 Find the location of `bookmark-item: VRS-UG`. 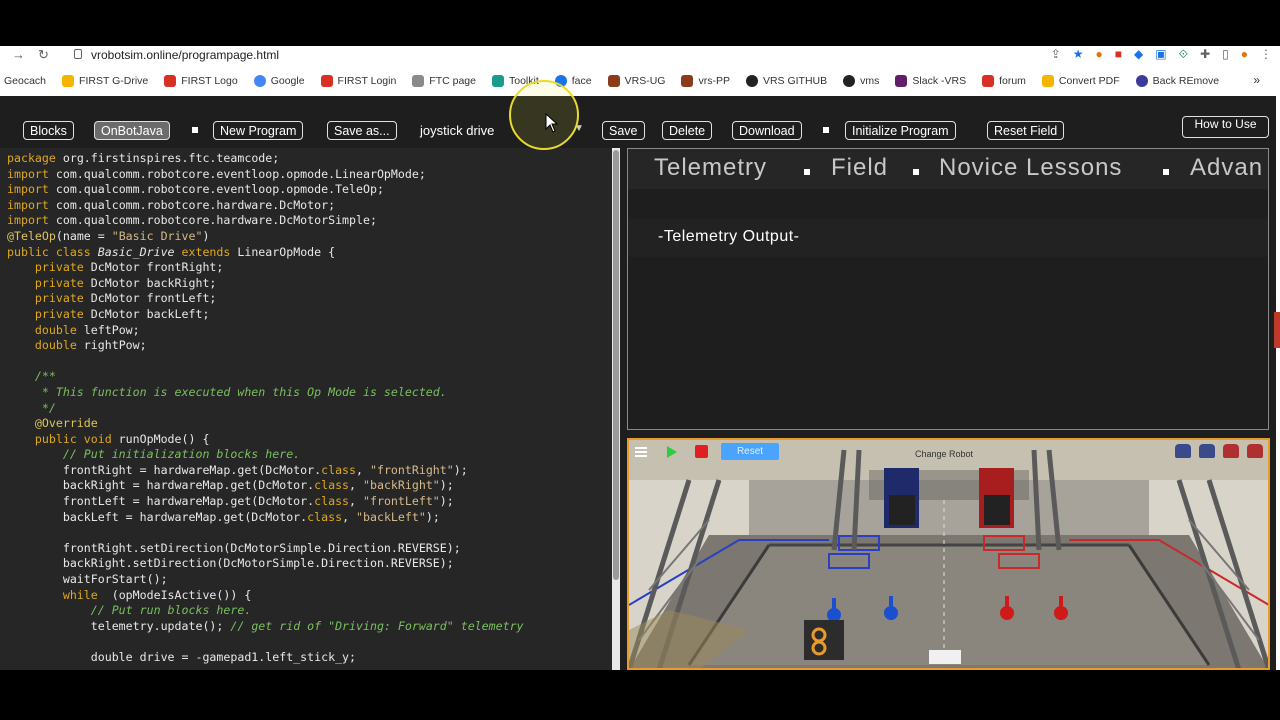

bookmark-item: VRS-UG is located at coordinates (636, 81).